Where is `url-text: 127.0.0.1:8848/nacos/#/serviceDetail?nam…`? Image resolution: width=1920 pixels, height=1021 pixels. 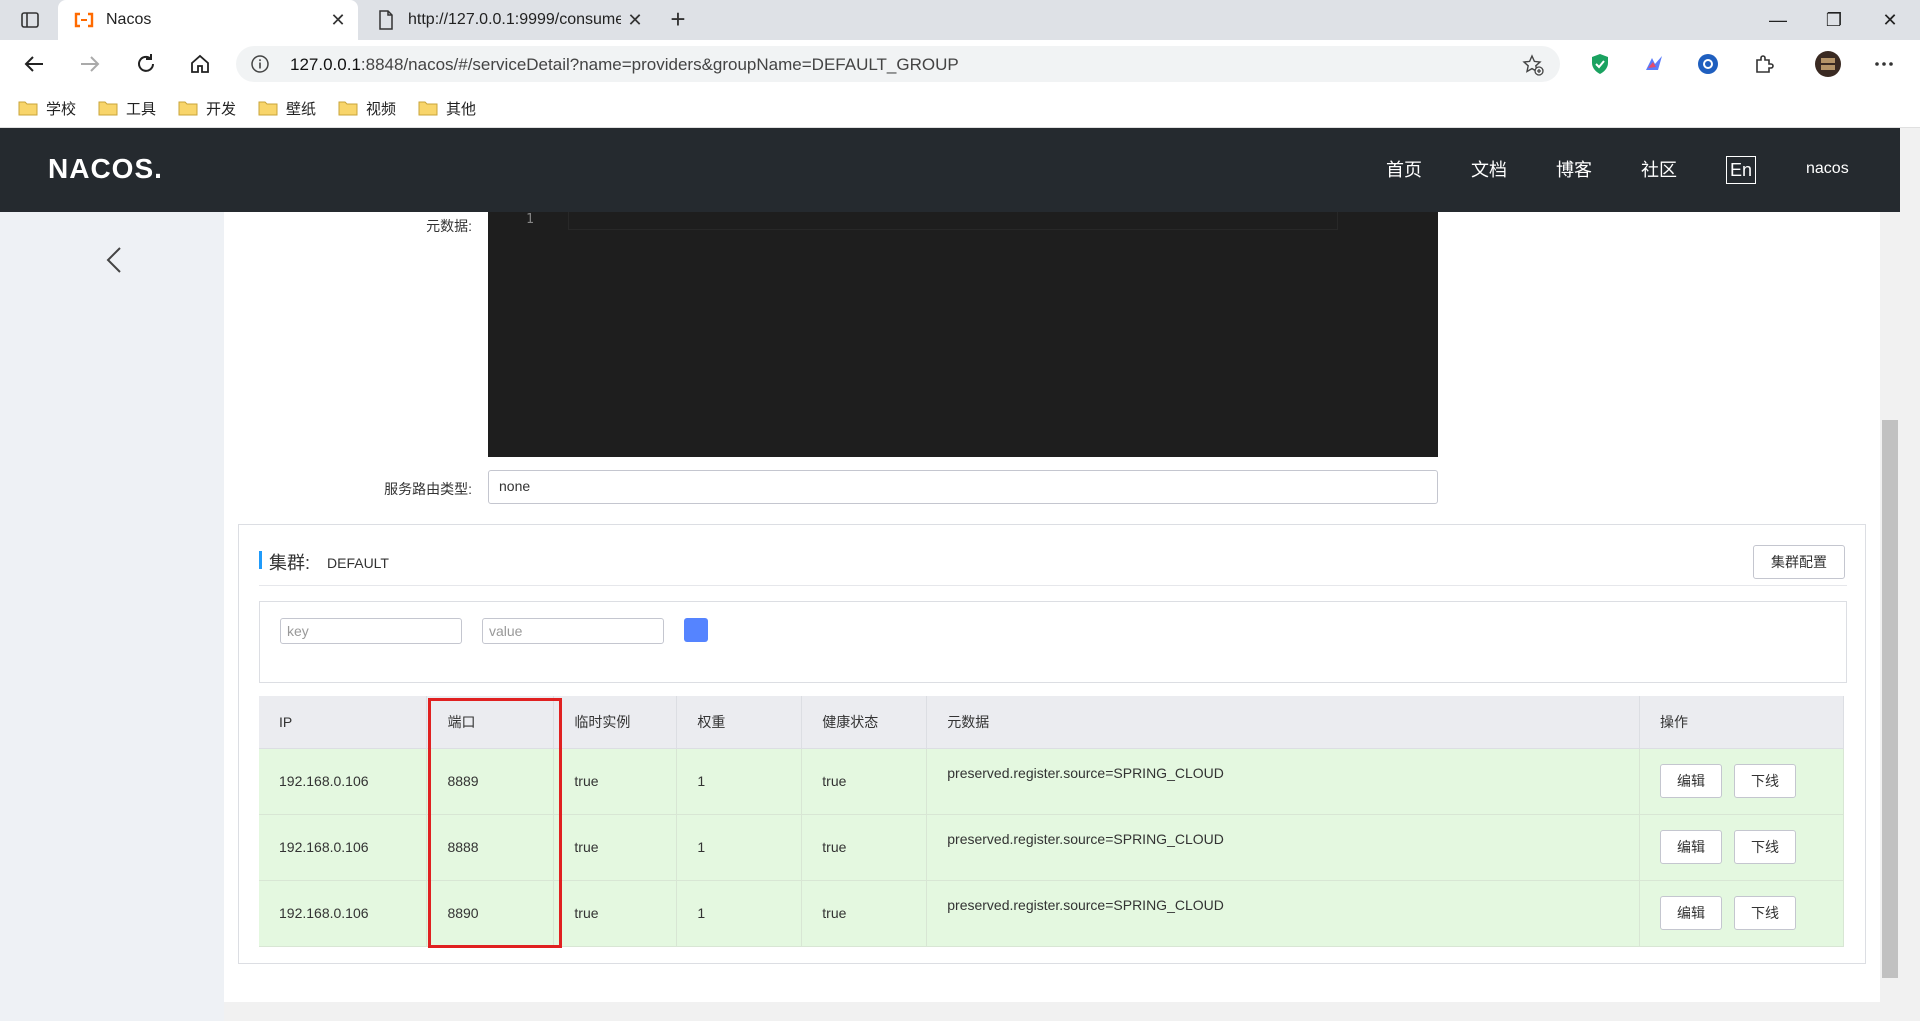
url-text: 127.0.0.1:8848/nacos/#/serviceDetail?nam… is located at coordinates (624, 65).